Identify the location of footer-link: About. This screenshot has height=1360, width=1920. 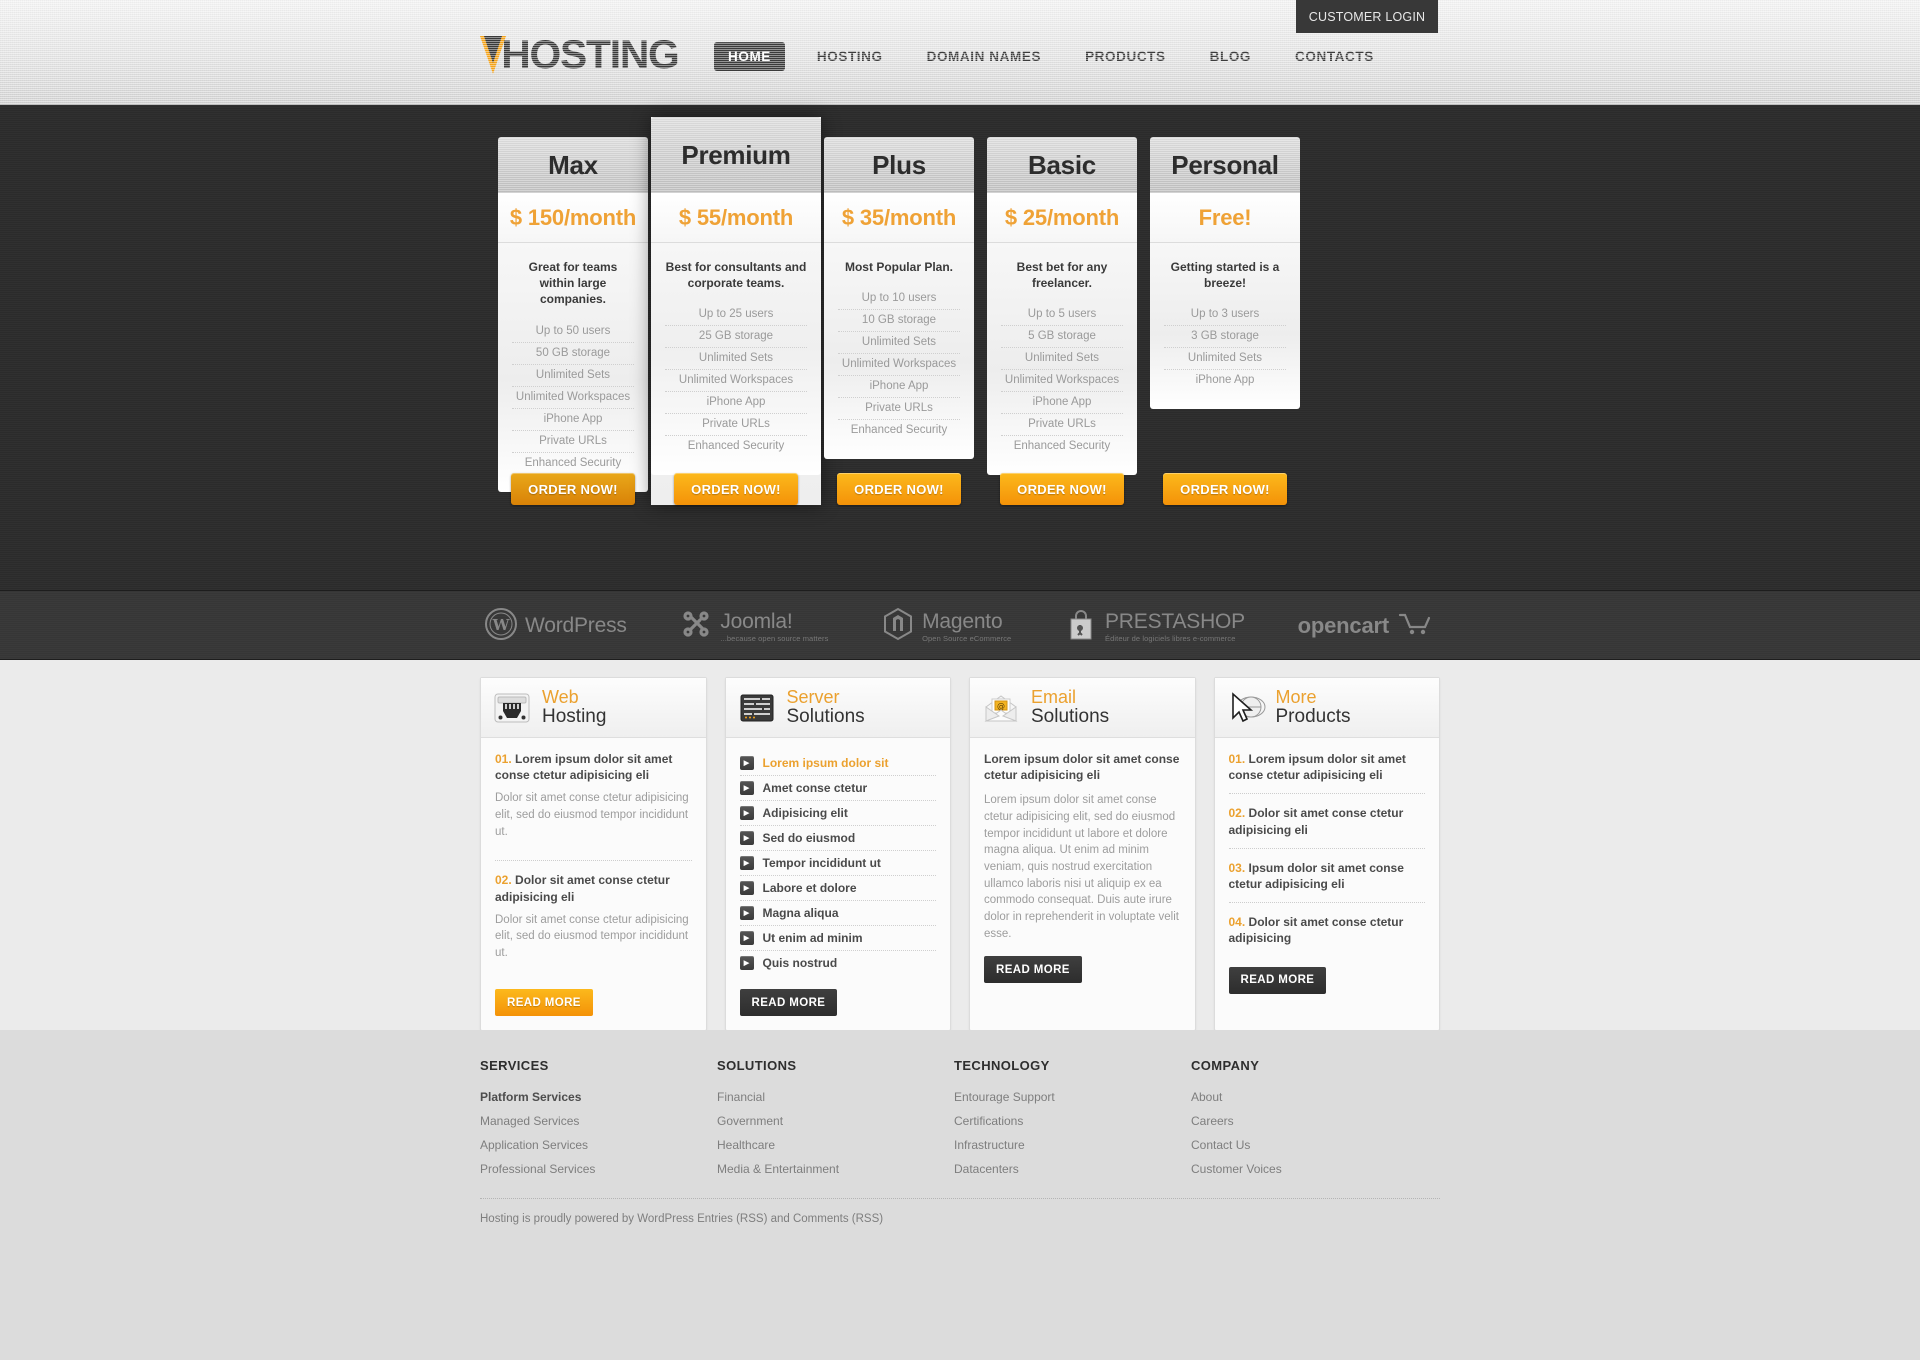
(1309, 1097).